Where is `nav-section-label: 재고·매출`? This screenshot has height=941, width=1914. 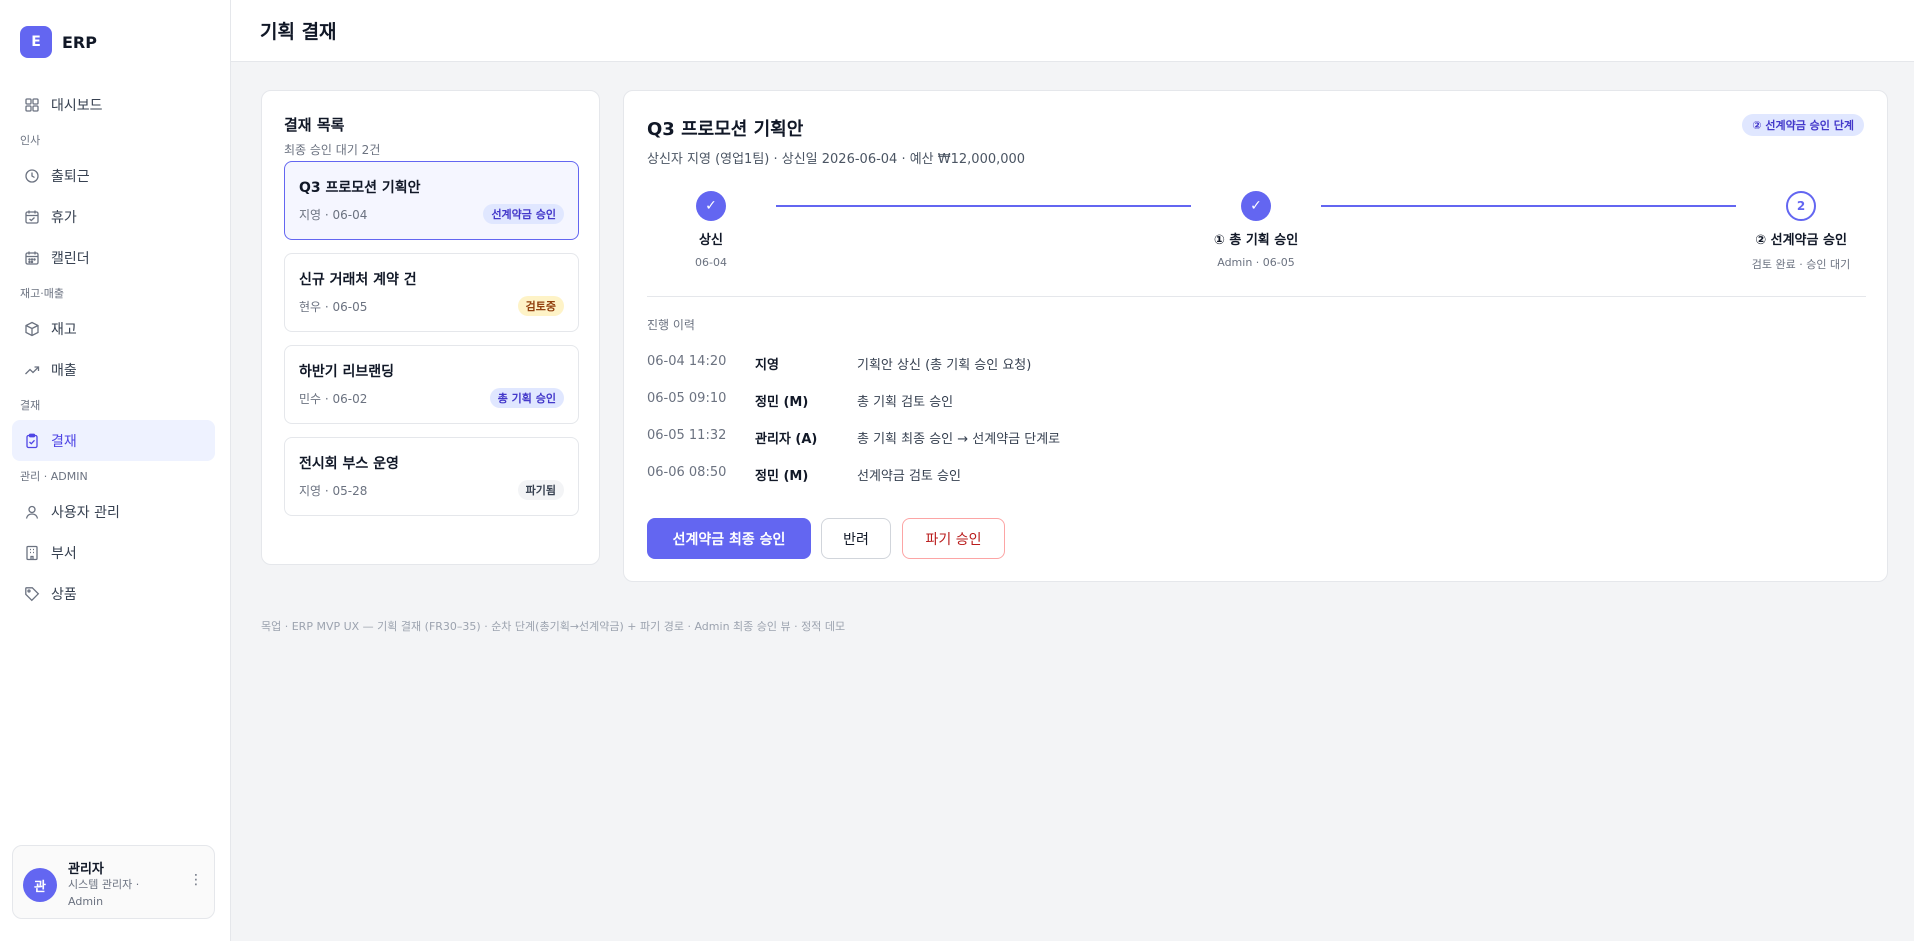 nav-section-label: 재고·매출 is located at coordinates (42, 293).